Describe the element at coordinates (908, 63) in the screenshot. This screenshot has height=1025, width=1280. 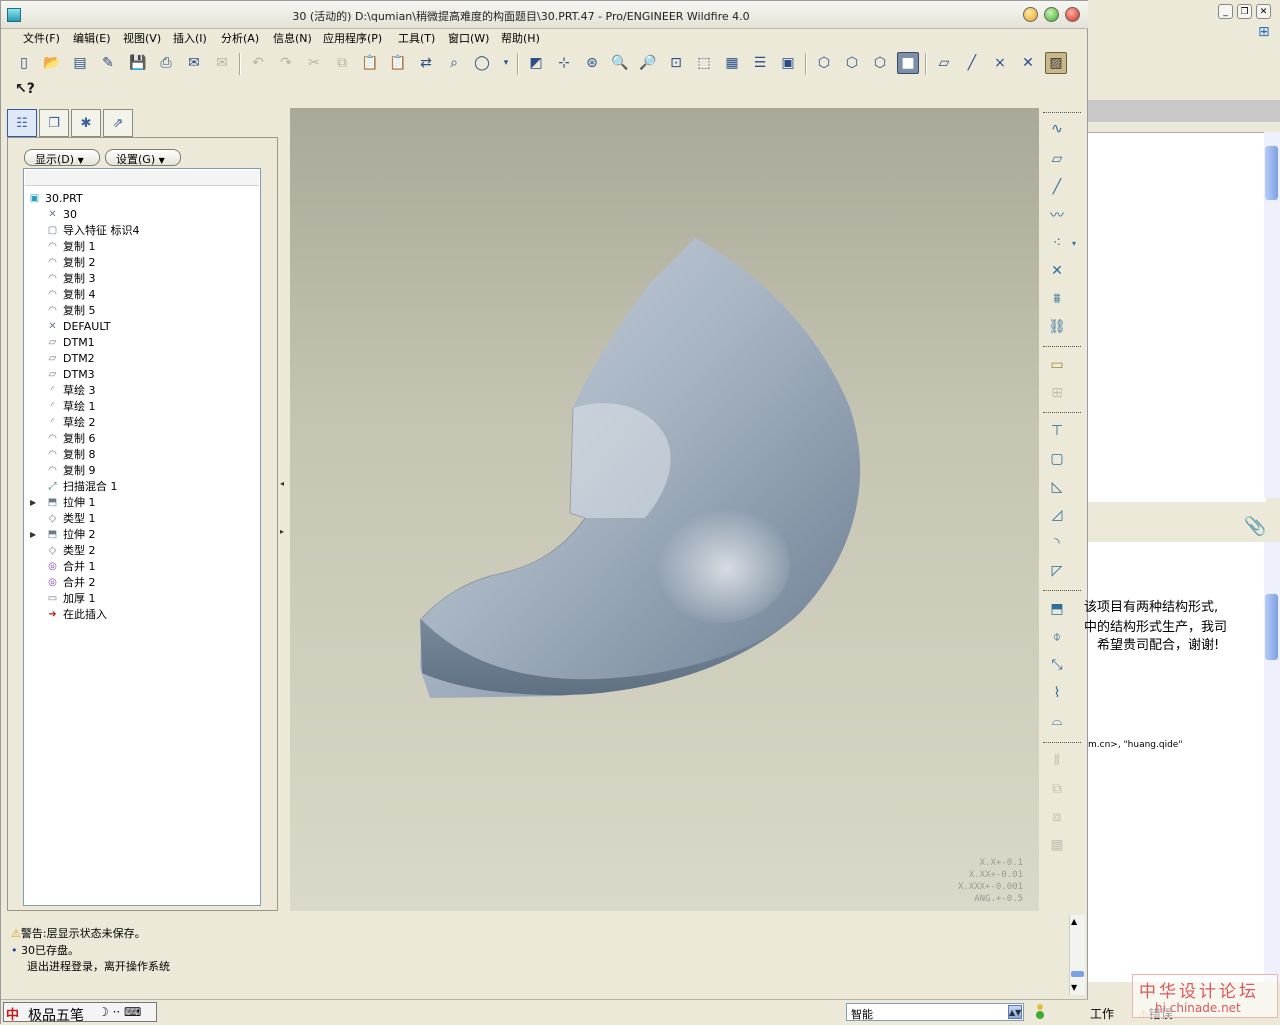
I see `shading-icon: ■` at that location.